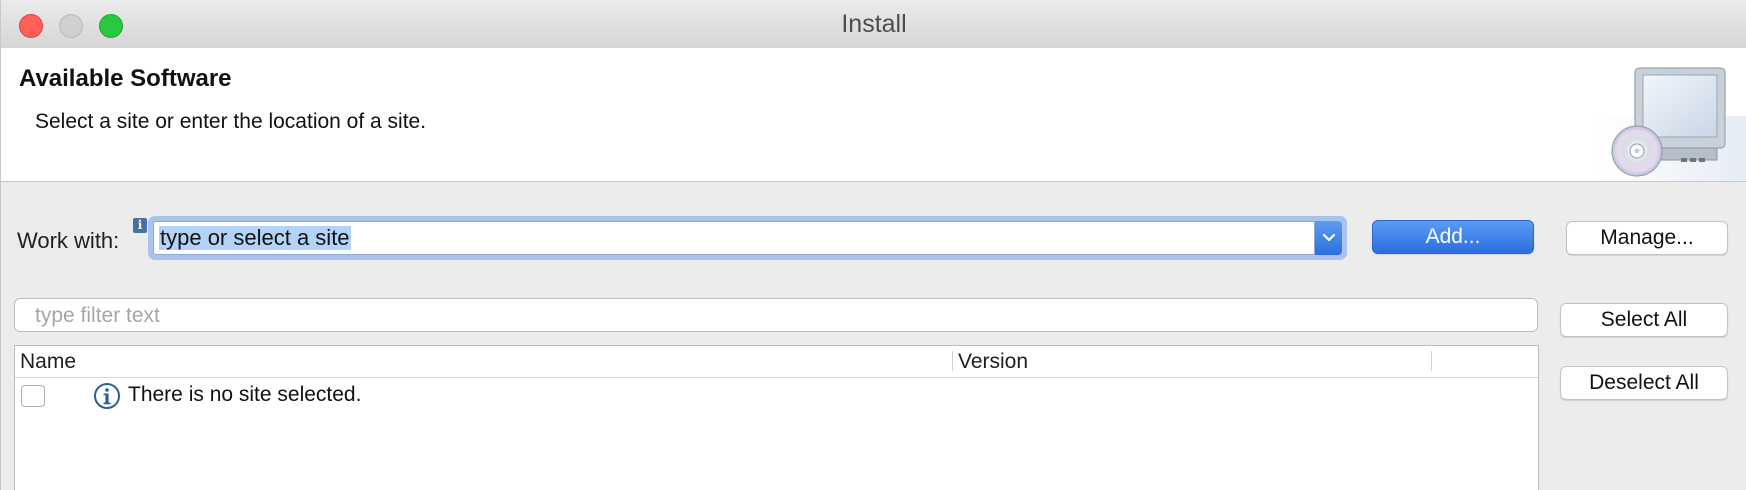  Describe the element at coordinates (245, 394) in the screenshot. I see `row-name: There is no site selected.` at that location.